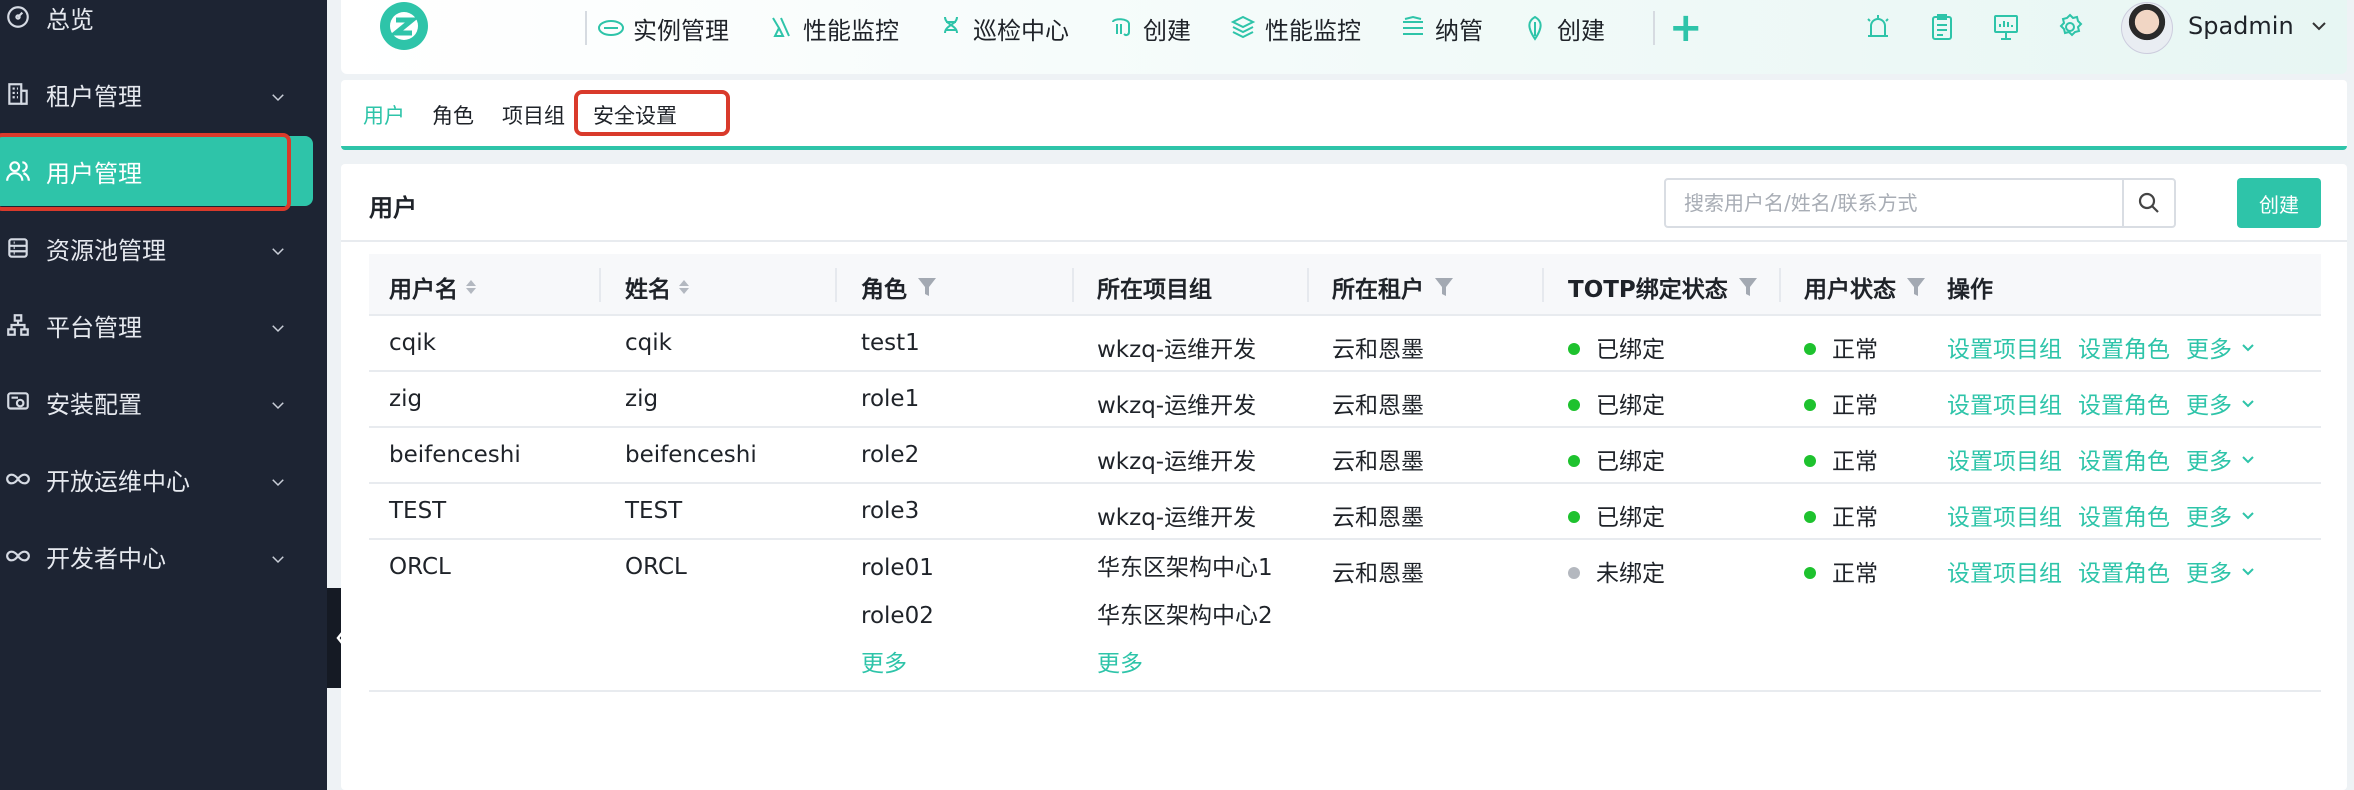 The image size is (2354, 790). Describe the element at coordinates (453, 115) in the screenshot. I see `tab-roles: 角色` at that location.